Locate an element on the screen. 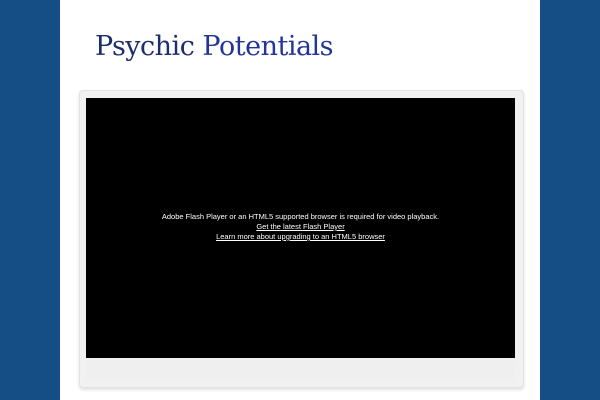  site-logo: Psychic Potentials is located at coordinates (214, 47).